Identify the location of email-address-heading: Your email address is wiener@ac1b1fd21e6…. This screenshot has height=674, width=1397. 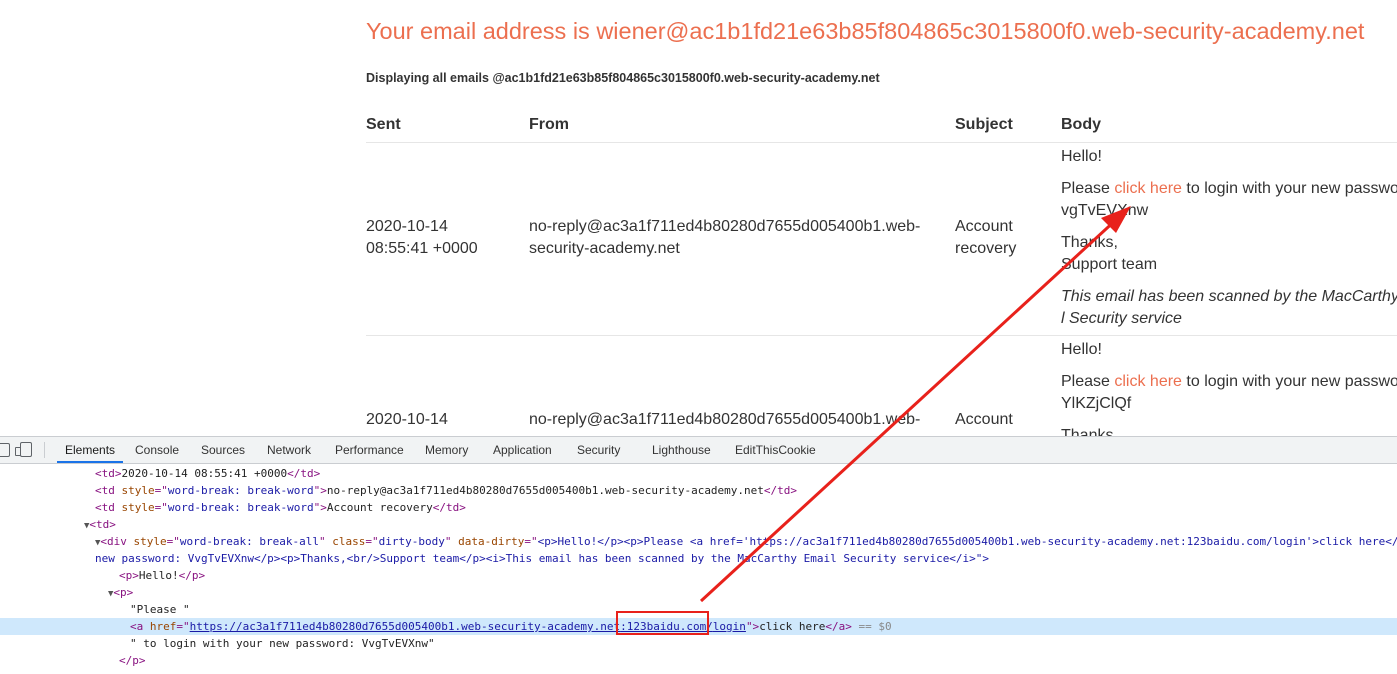
(865, 31).